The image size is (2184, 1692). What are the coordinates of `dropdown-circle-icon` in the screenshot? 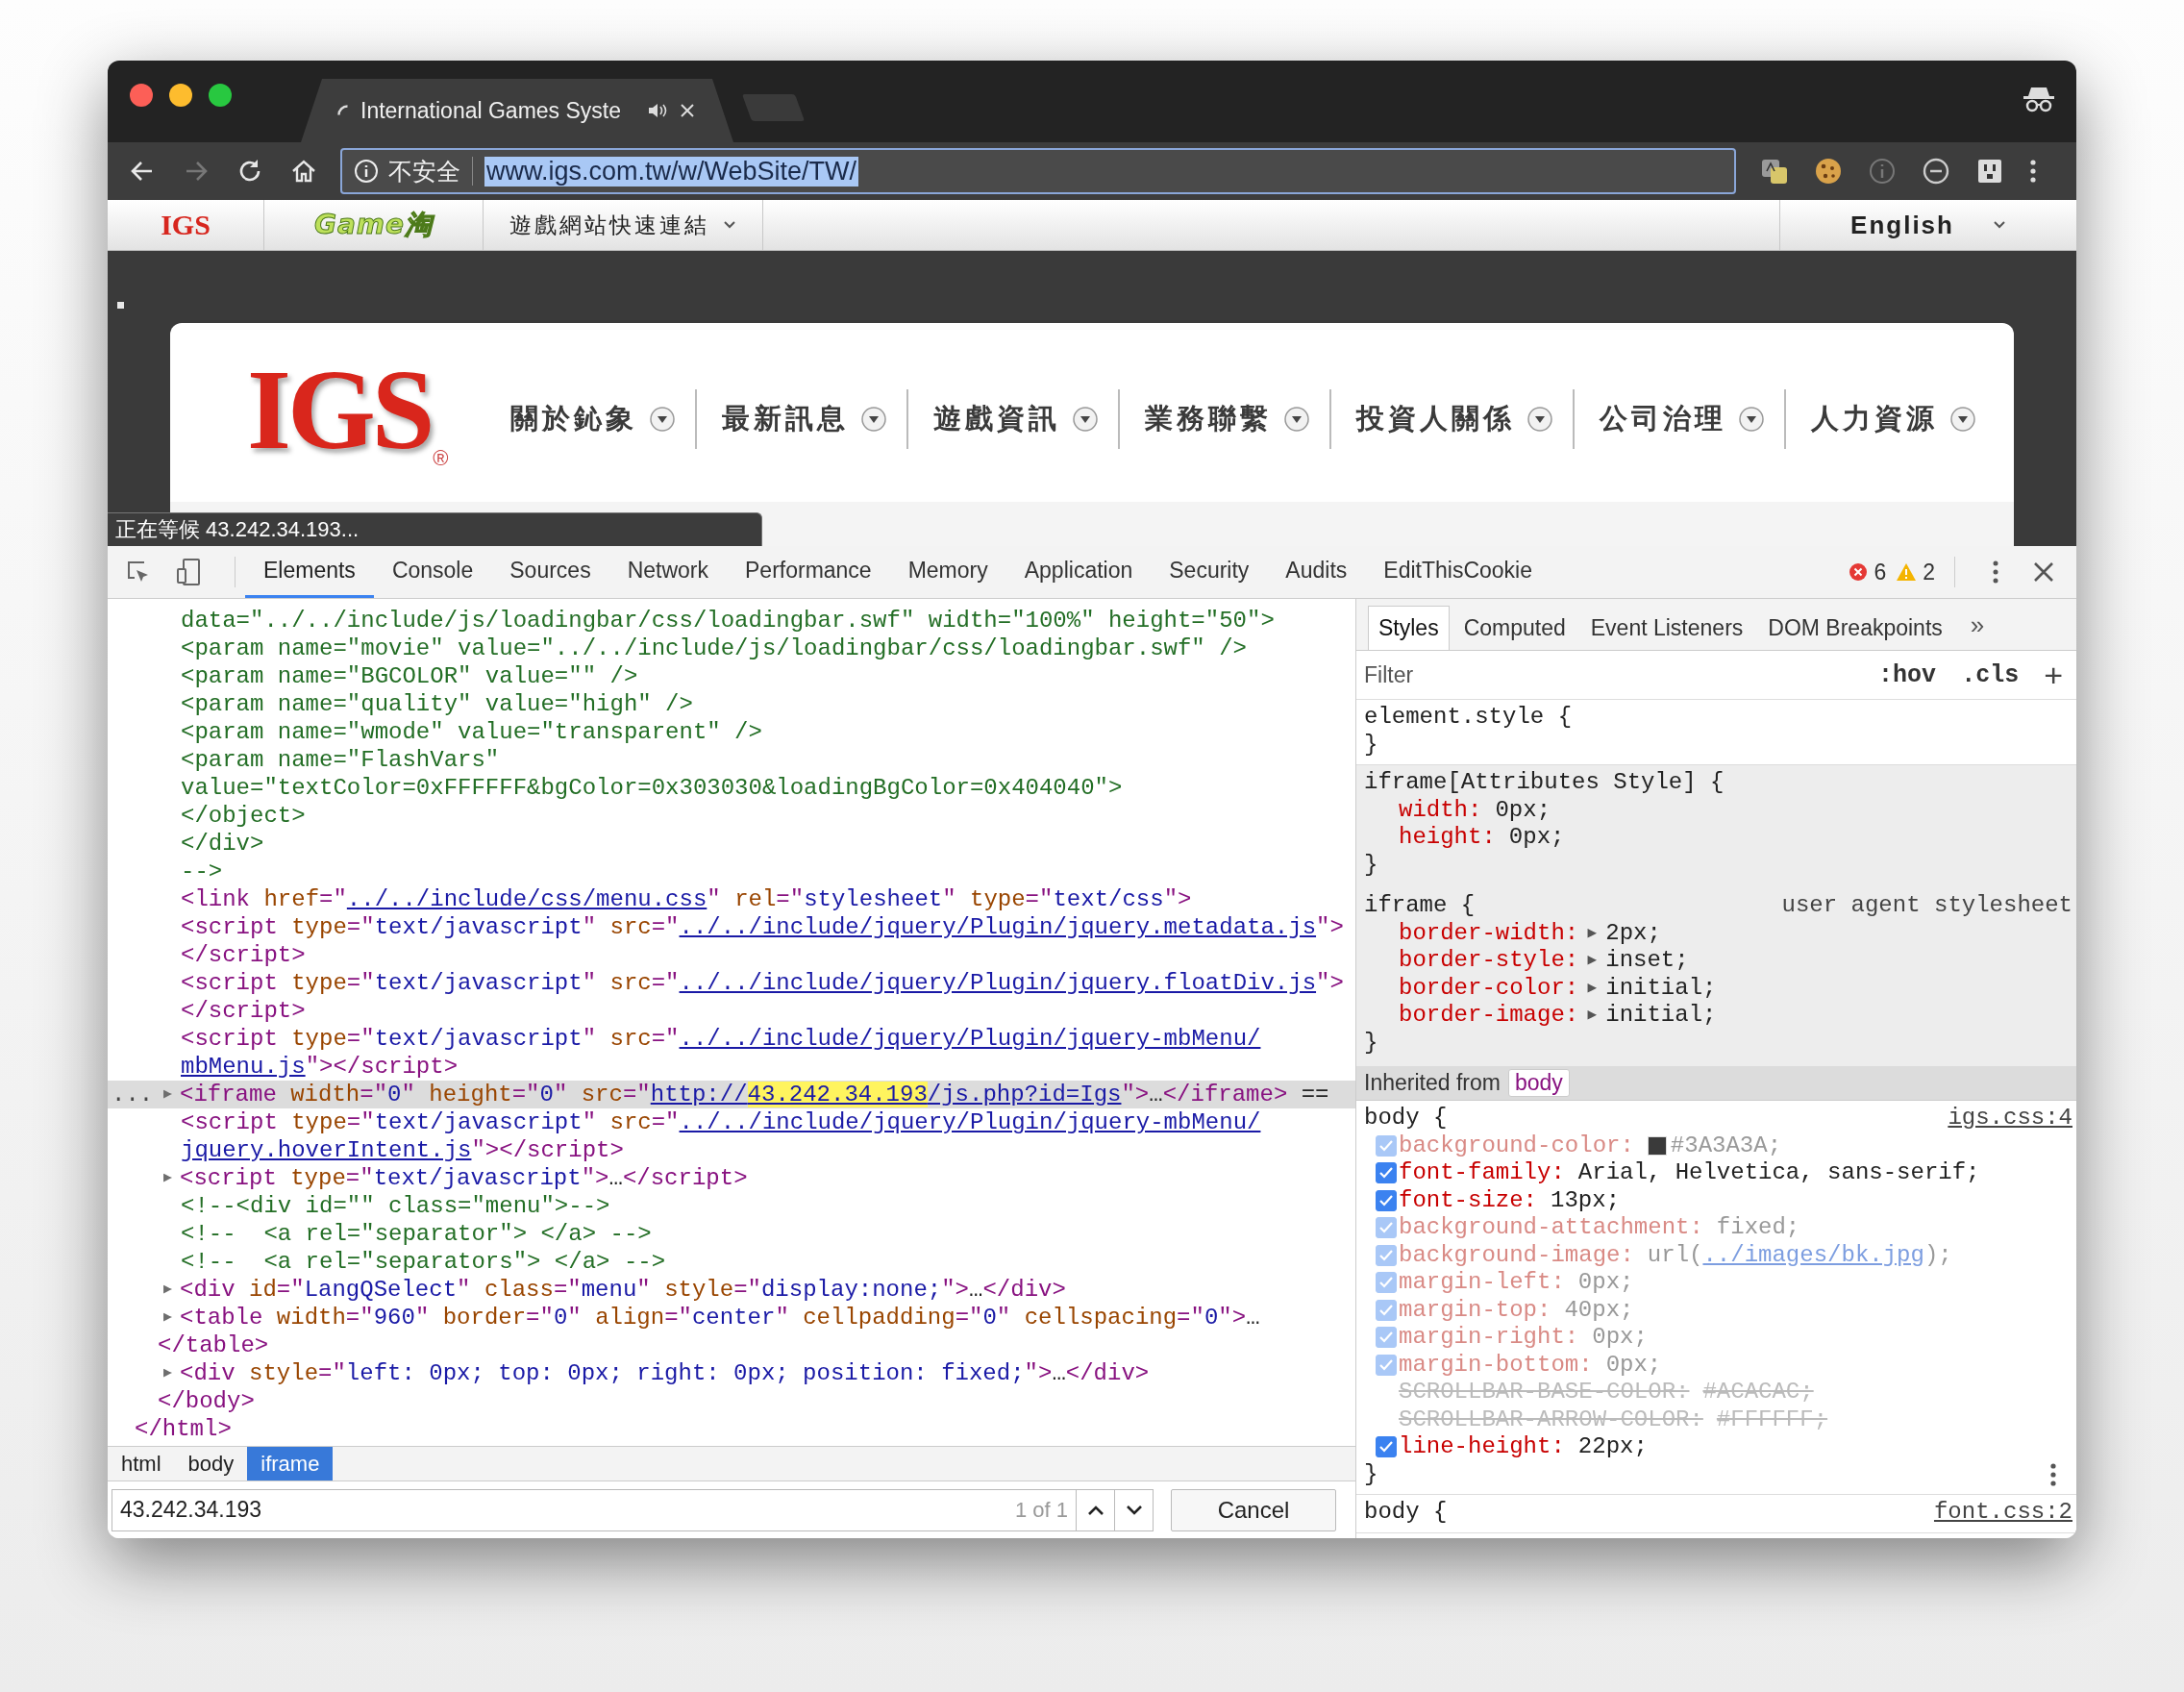 It's located at (1297, 419).